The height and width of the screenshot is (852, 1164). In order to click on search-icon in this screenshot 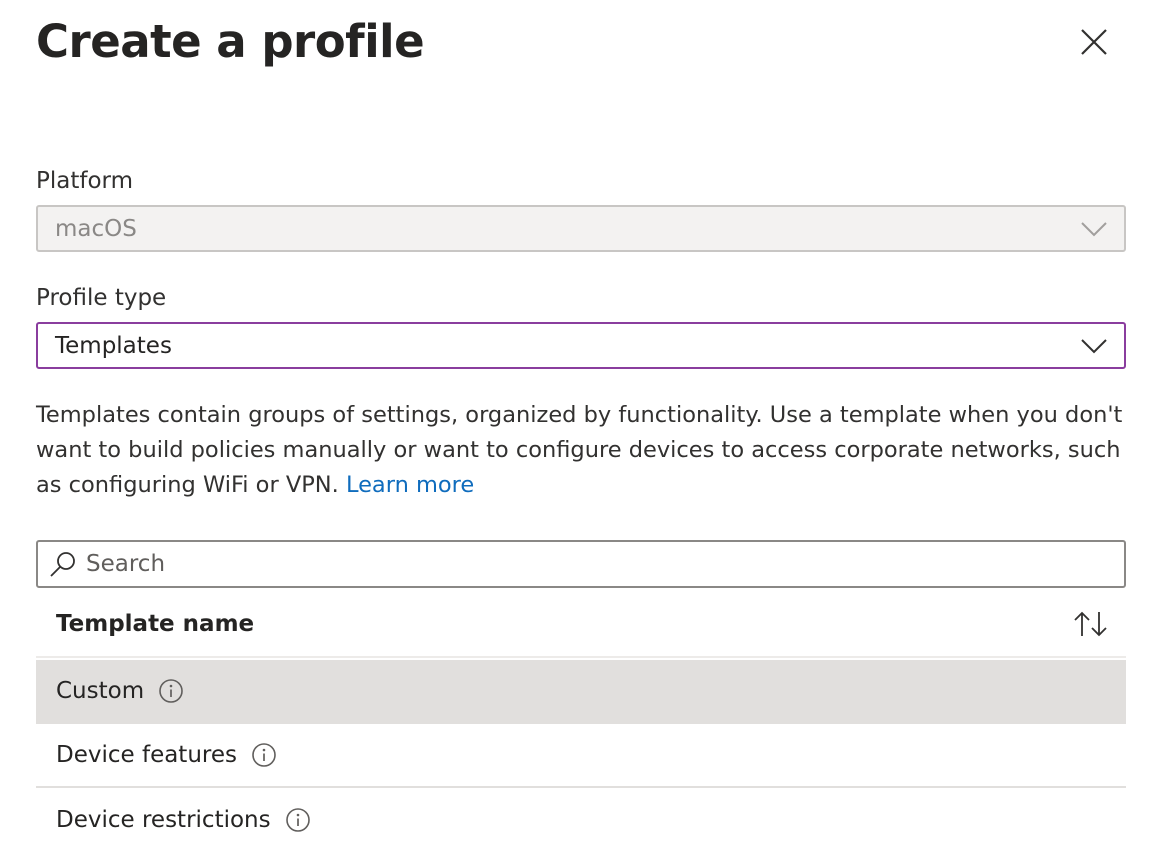, I will do `click(62, 564)`.